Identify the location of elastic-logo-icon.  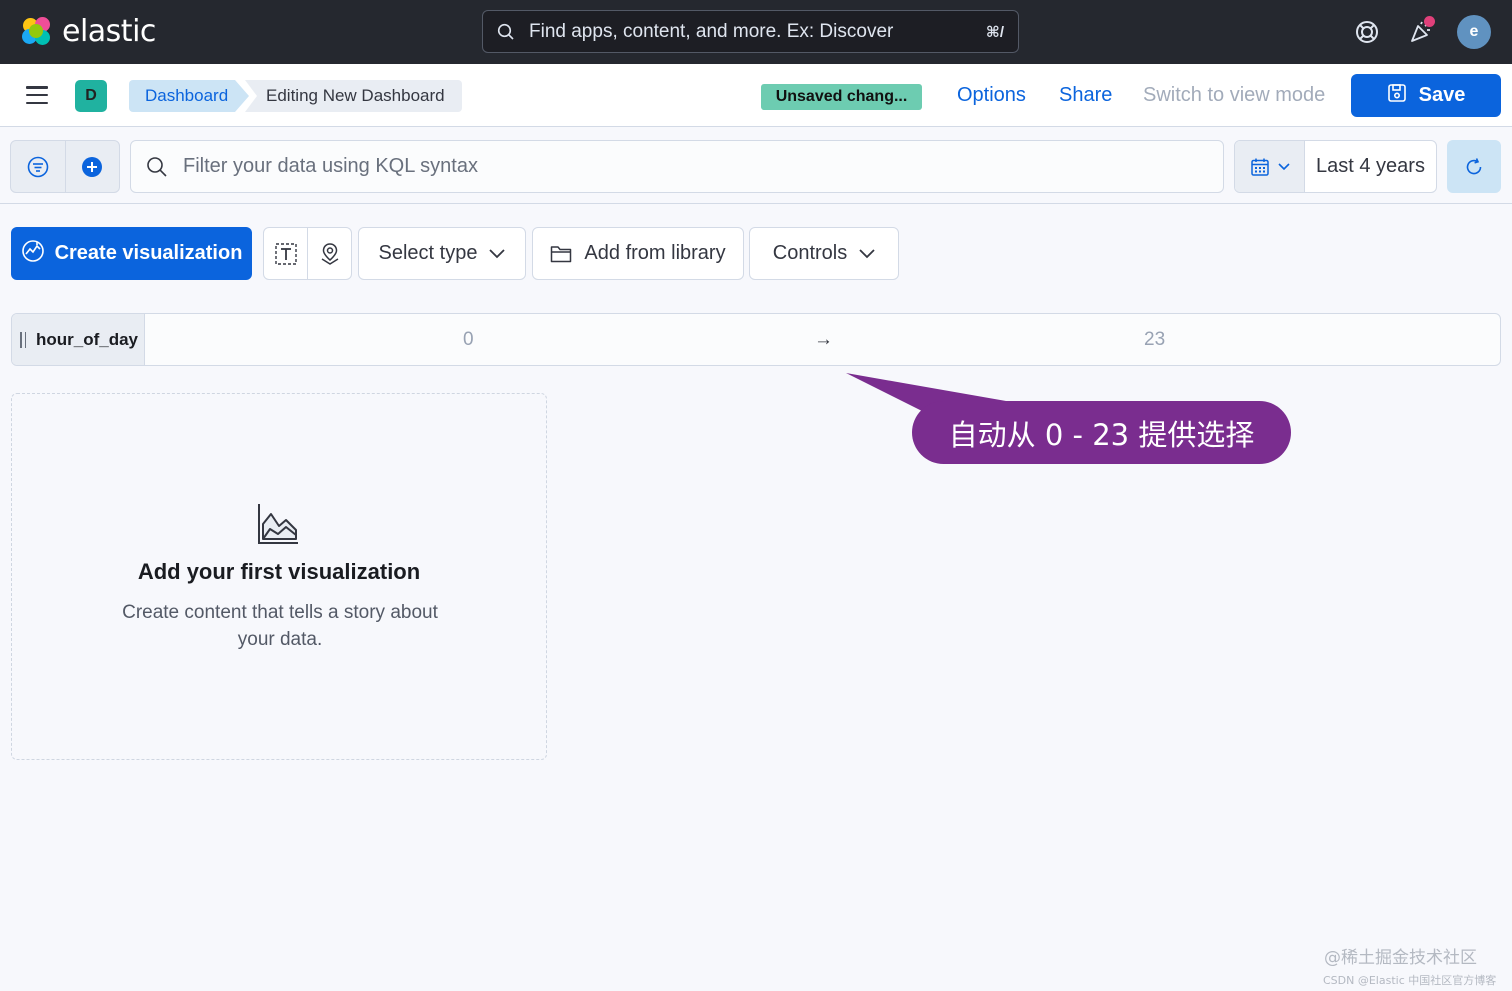
(37, 32).